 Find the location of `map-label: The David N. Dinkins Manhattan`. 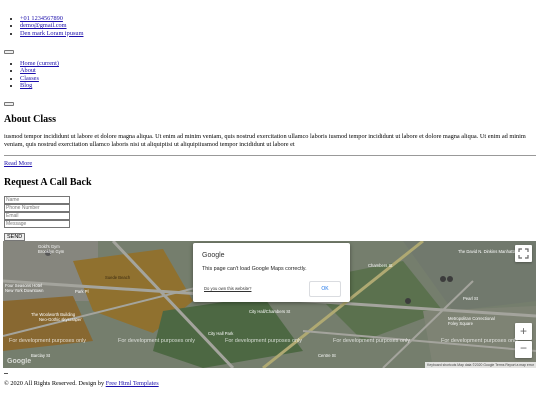

map-label: The David N. Dinkins Manhattan is located at coordinates (488, 251).